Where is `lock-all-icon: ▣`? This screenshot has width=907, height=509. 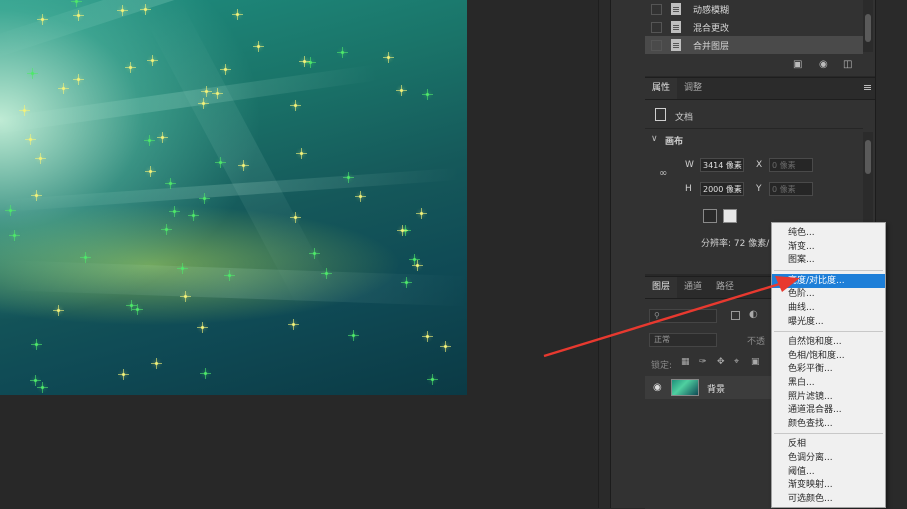
lock-all-icon: ▣ is located at coordinates (755, 362).